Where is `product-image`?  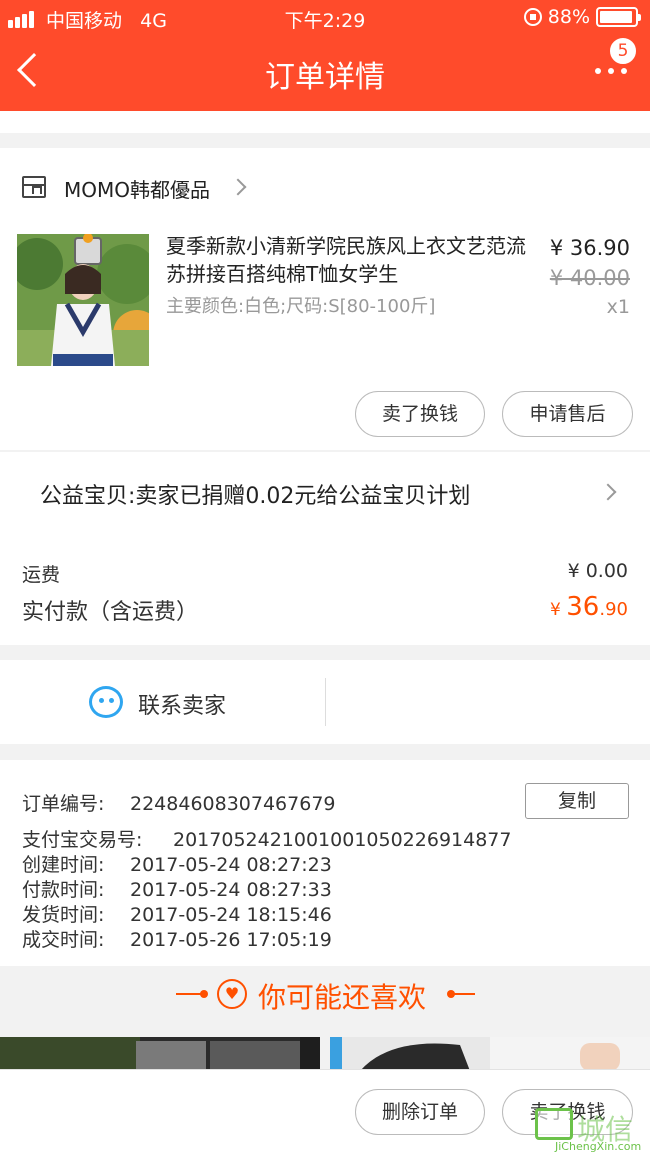 product-image is located at coordinates (83, 300).